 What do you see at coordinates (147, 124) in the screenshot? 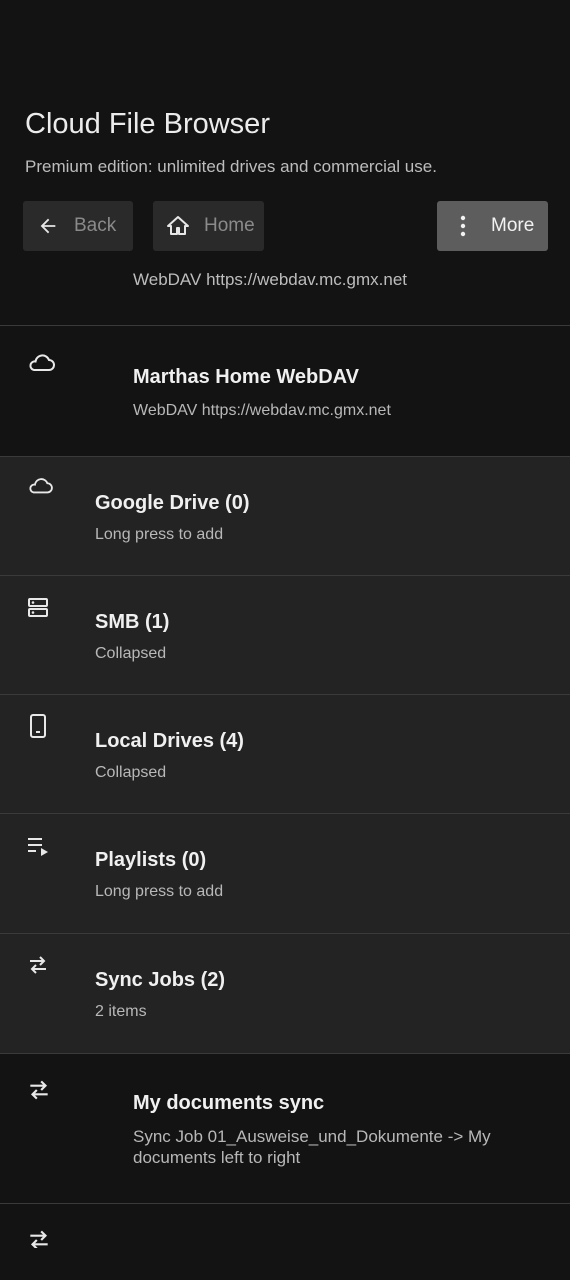
I see `app-title: Cloud File Browser` at bounding box center [147, 124].